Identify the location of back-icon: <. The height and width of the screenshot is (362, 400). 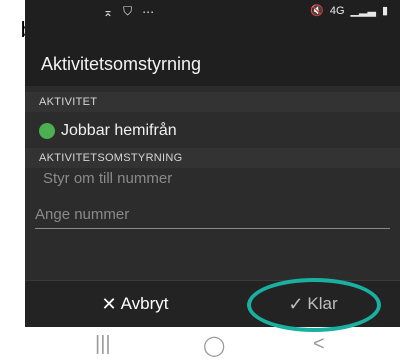
(319, 344).